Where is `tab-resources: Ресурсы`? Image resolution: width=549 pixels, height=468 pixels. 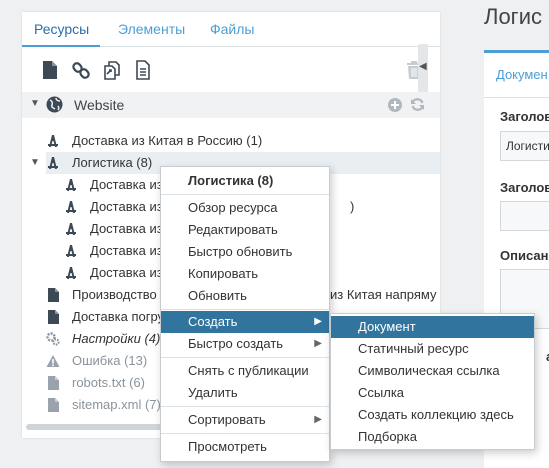
tab-resources: Ресурсы is located at coordinates (61, 29).